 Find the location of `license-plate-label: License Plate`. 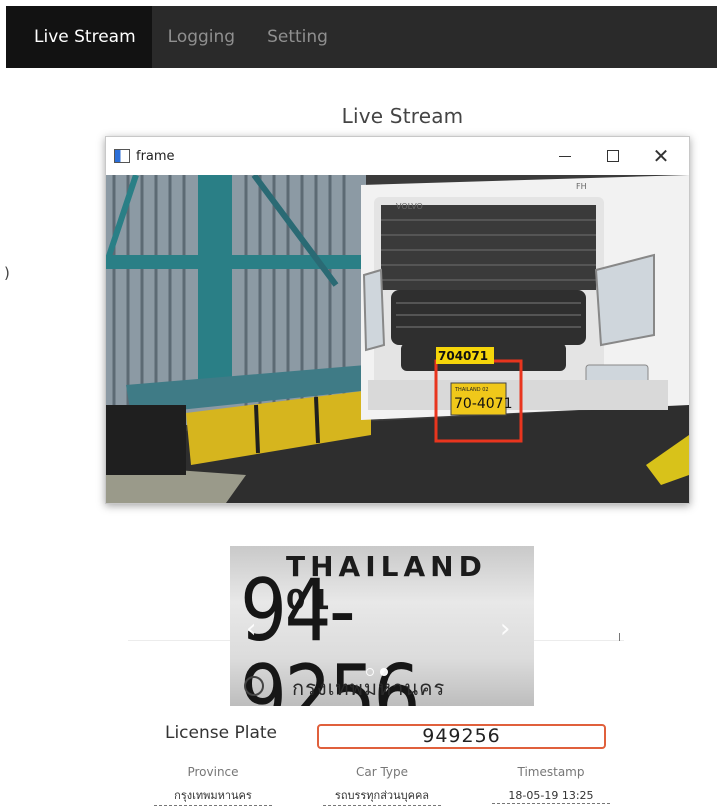

license-plate-label: License Plate is located at coordinates (220, 733).